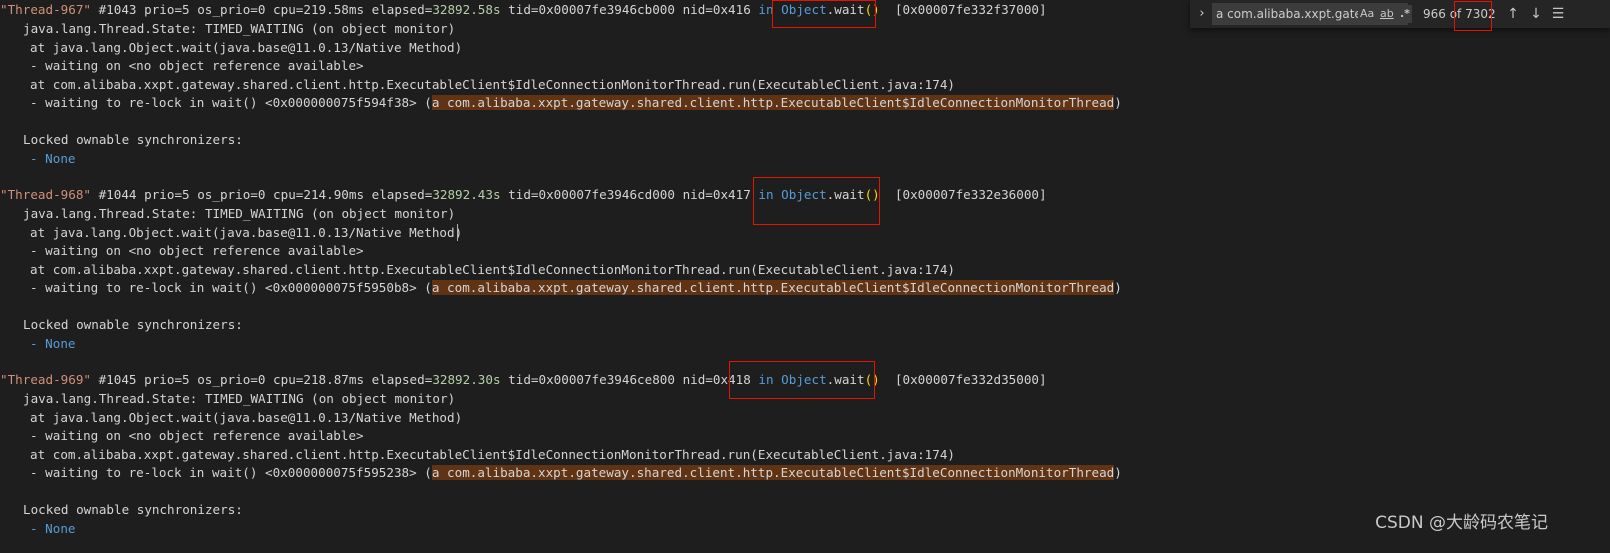 The image size is (1610, 553). What do you see at coordinates (45, 9) in the screenshot?
I see `thread-name: "Thread-967"` at bounding box center [45, 9].